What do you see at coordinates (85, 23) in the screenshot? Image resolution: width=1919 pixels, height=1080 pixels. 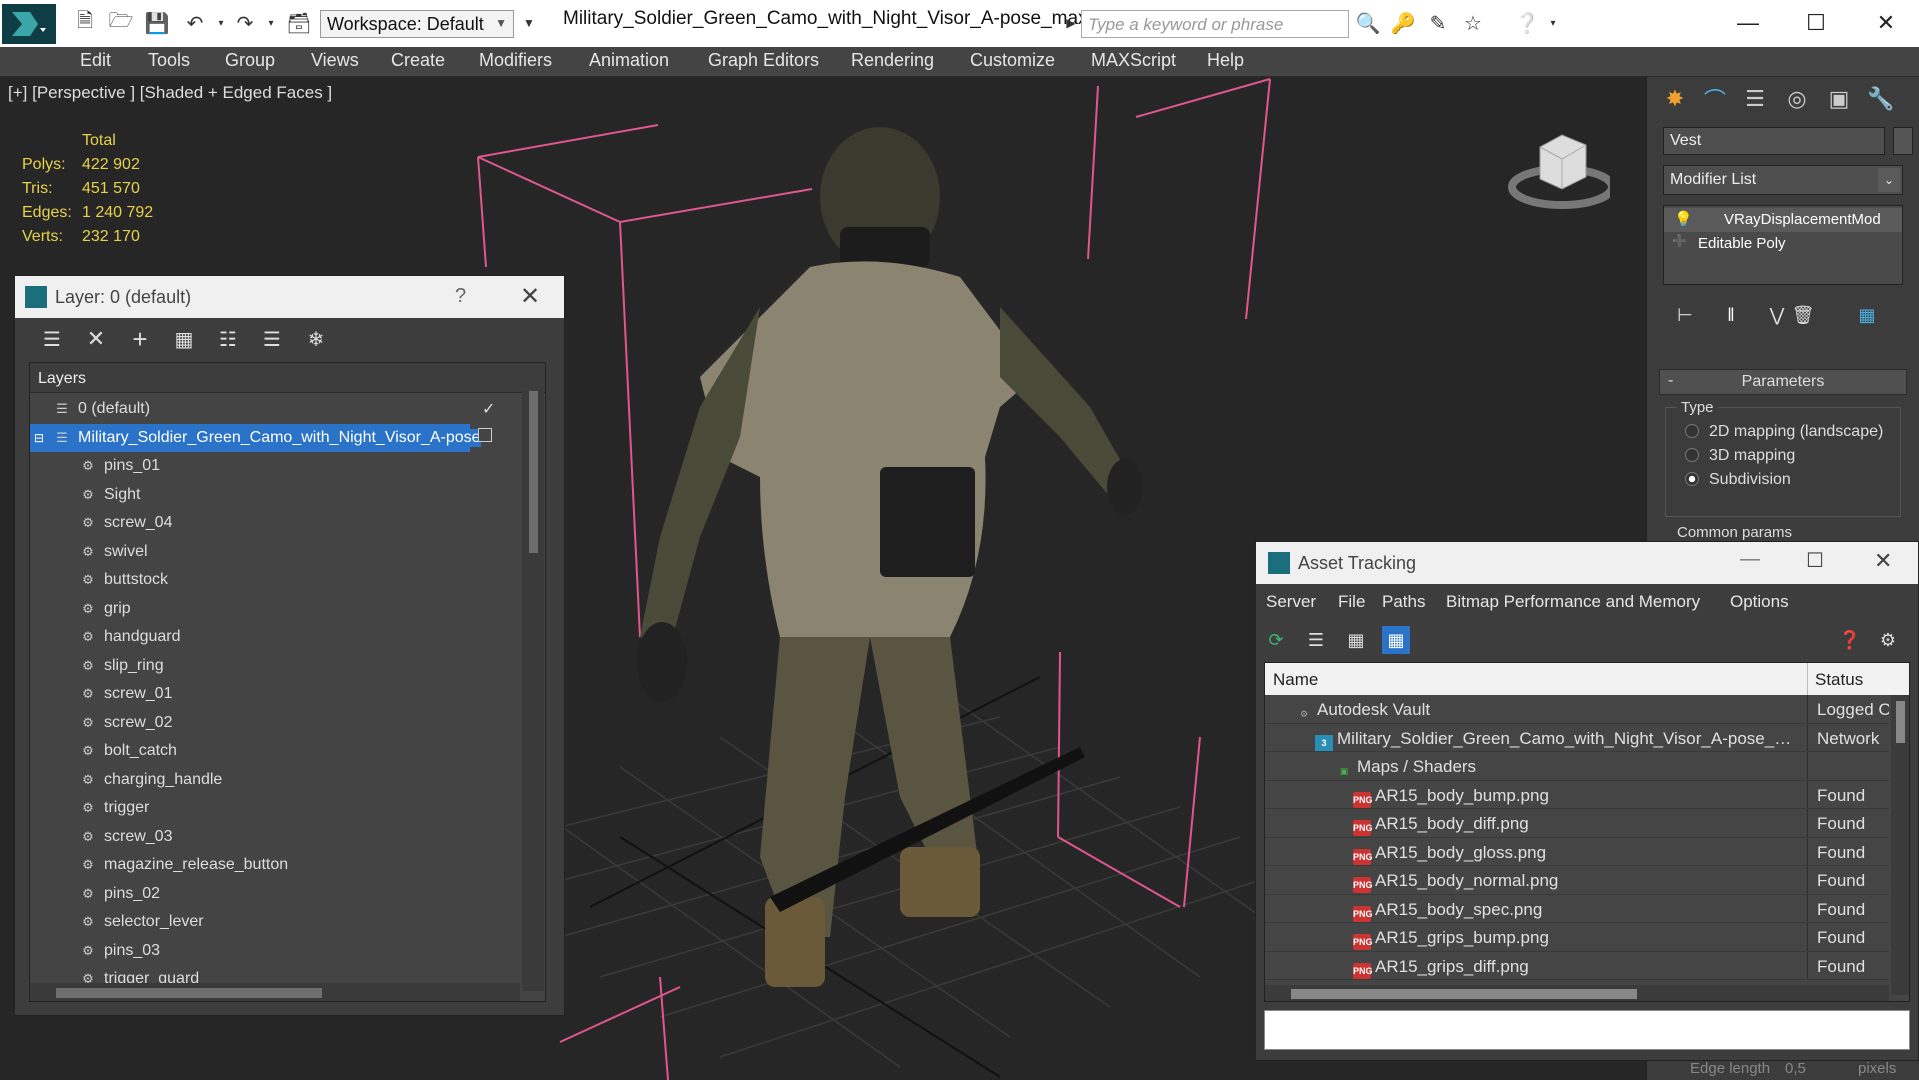 I see `new-file-icon: 🗎` at bounding box center [85, 23].